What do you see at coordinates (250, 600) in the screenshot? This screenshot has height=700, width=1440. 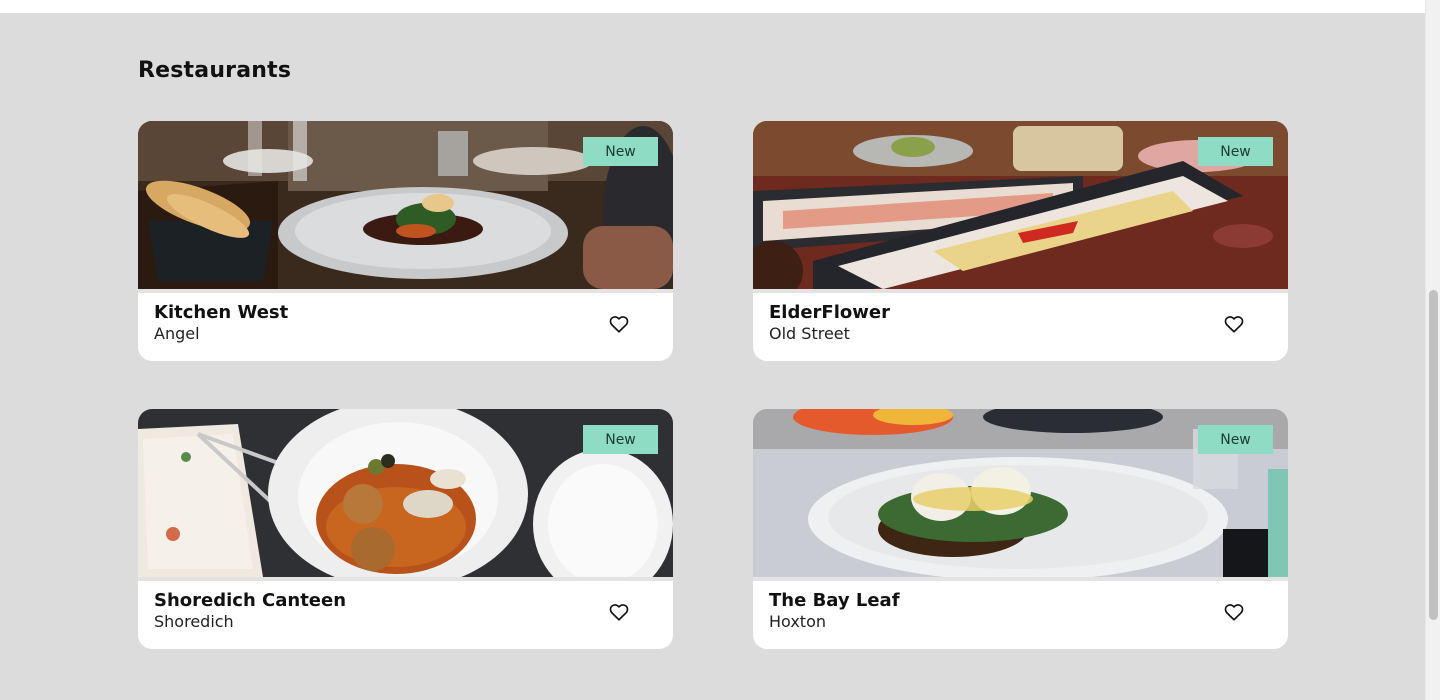 I see `restaurant-name: Shoredich Canteen` at bounding box center [250, 600].